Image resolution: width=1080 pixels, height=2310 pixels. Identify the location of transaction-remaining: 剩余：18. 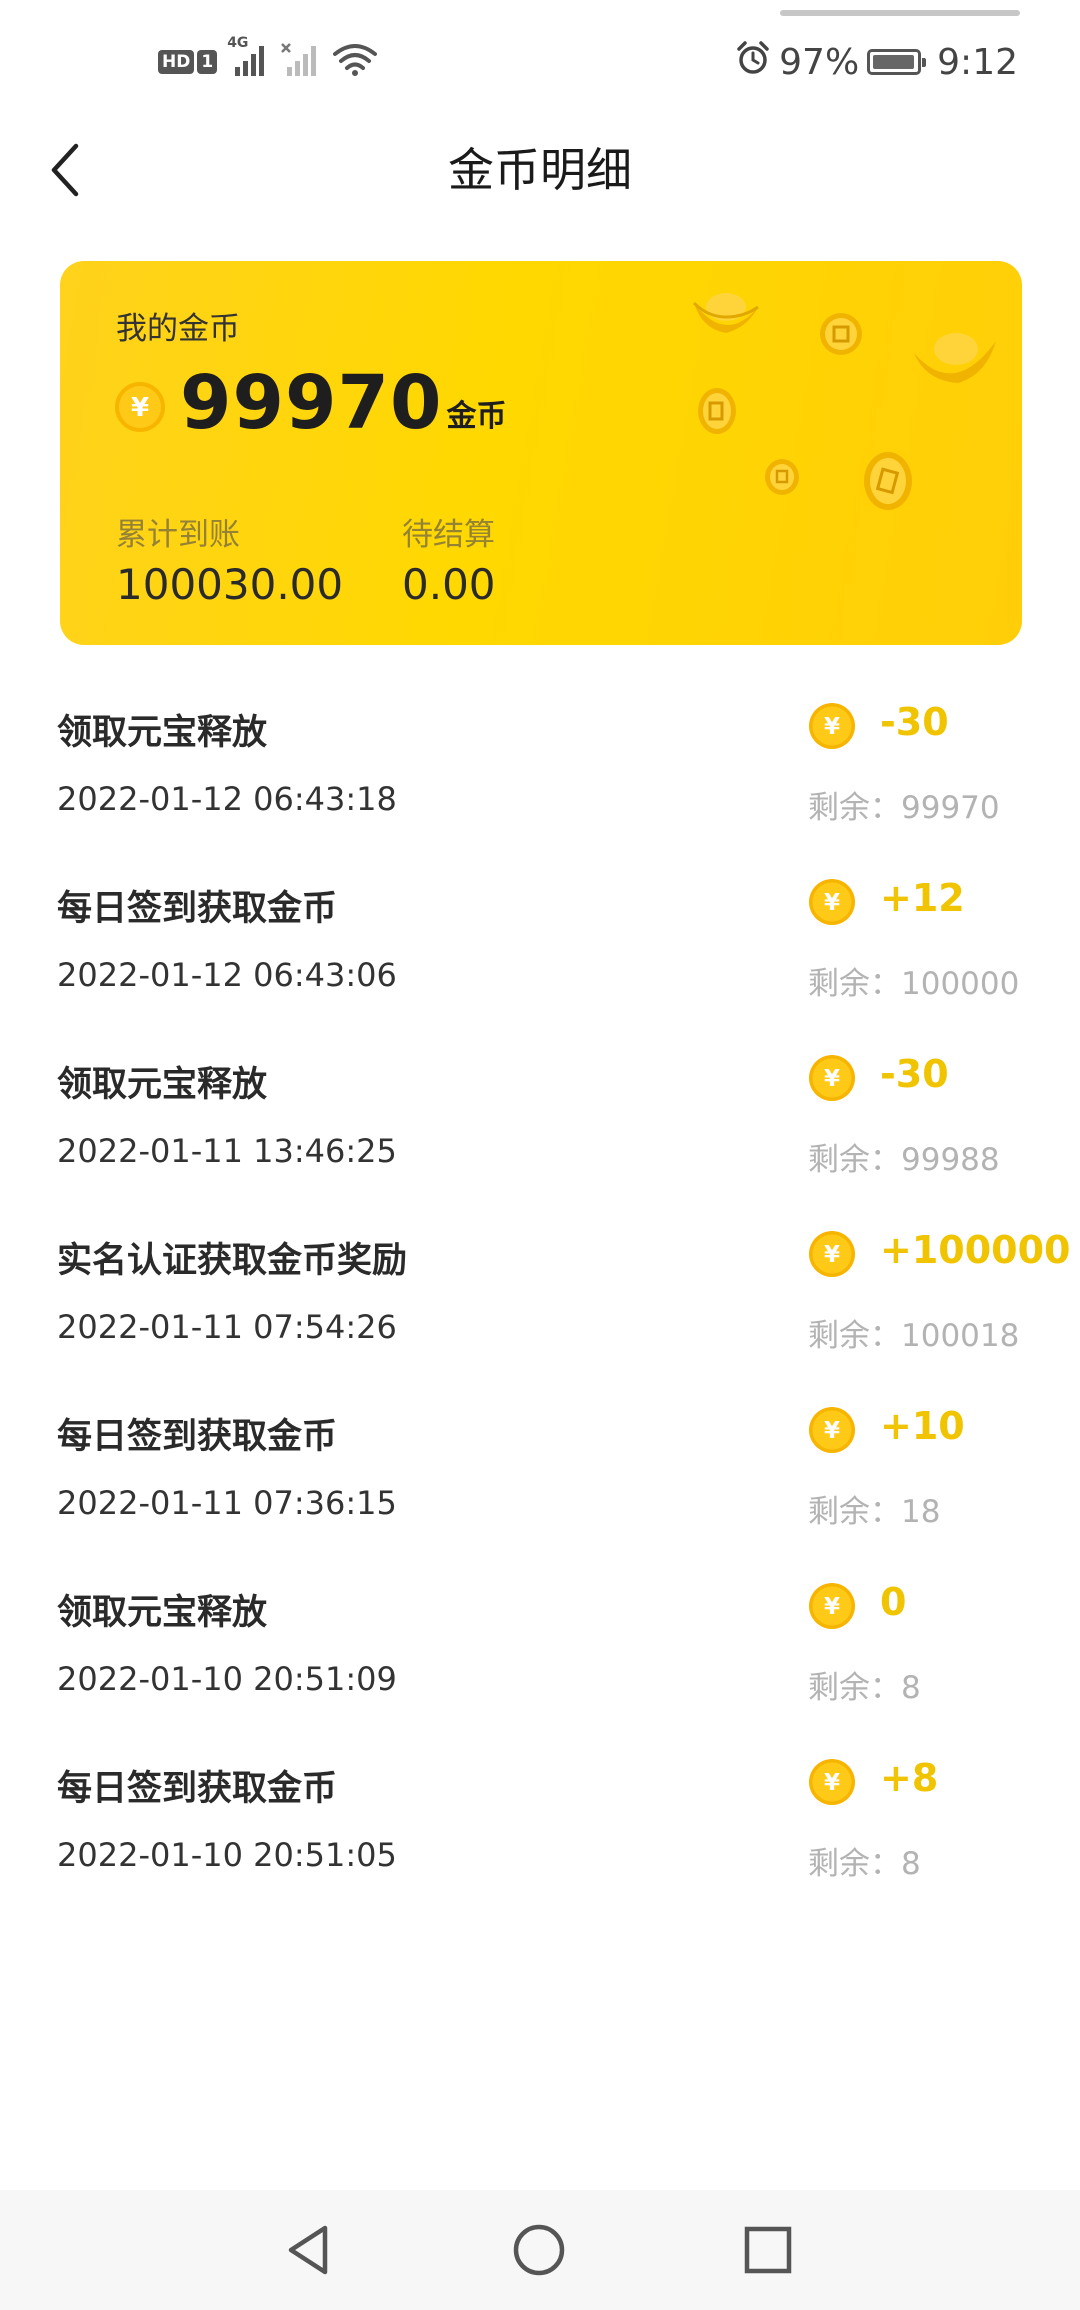
(874, 1512).